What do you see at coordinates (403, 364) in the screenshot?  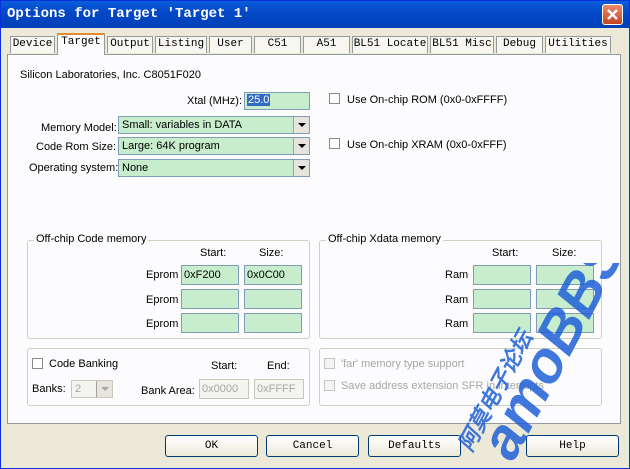 I see `far-memory-label: 'far' memory type support` at bounding box center [403, 364].